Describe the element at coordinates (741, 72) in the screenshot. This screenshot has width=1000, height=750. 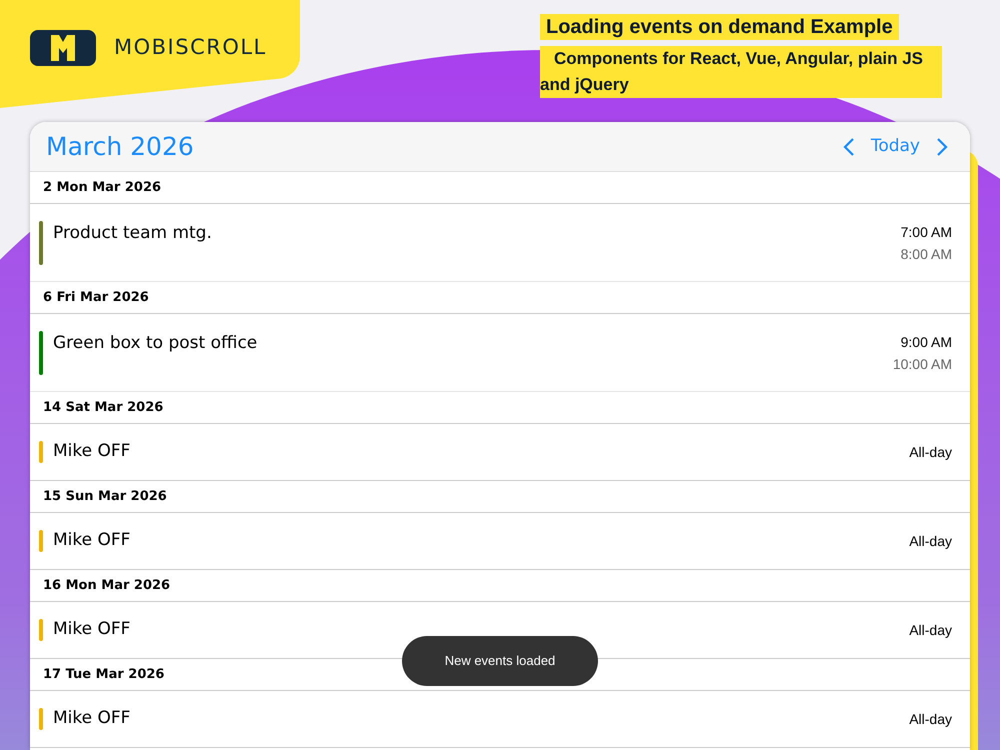
I see `page-subtitle: Components for React, Vue, Angular, plain JS and jQuery` at that location.